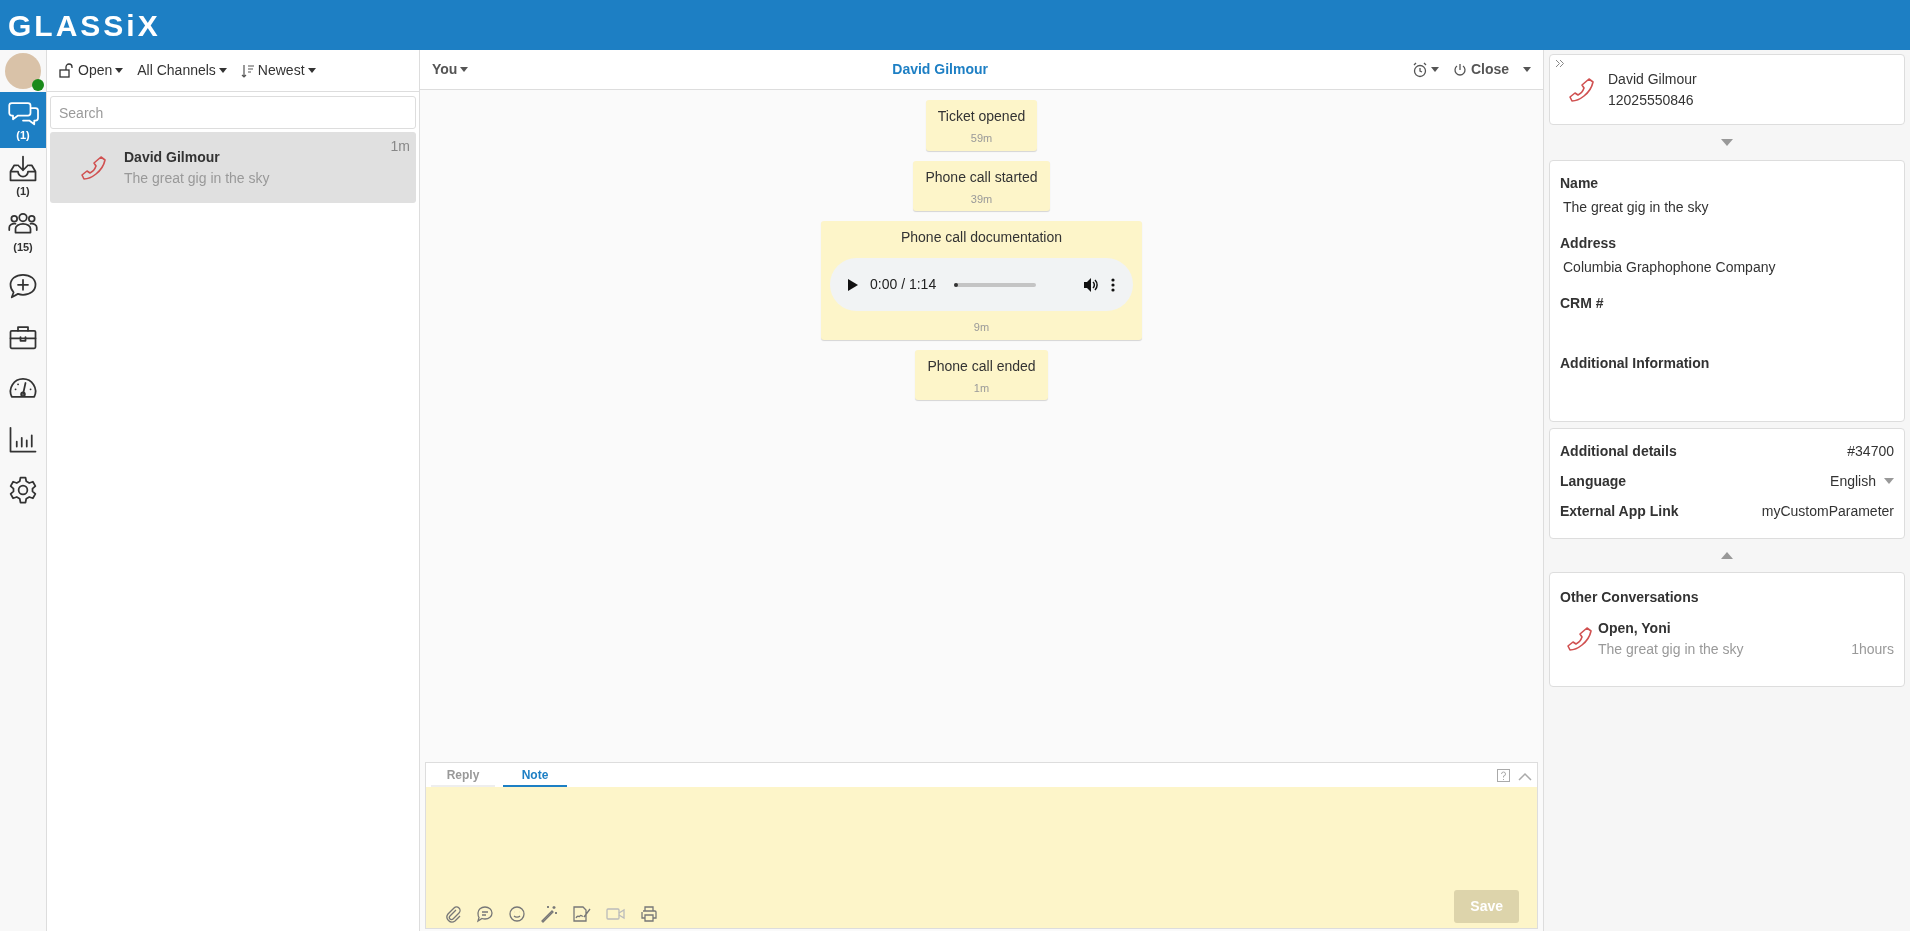  I want to click on field-value: Columbia Graphophone Company, so click(1669, 267).